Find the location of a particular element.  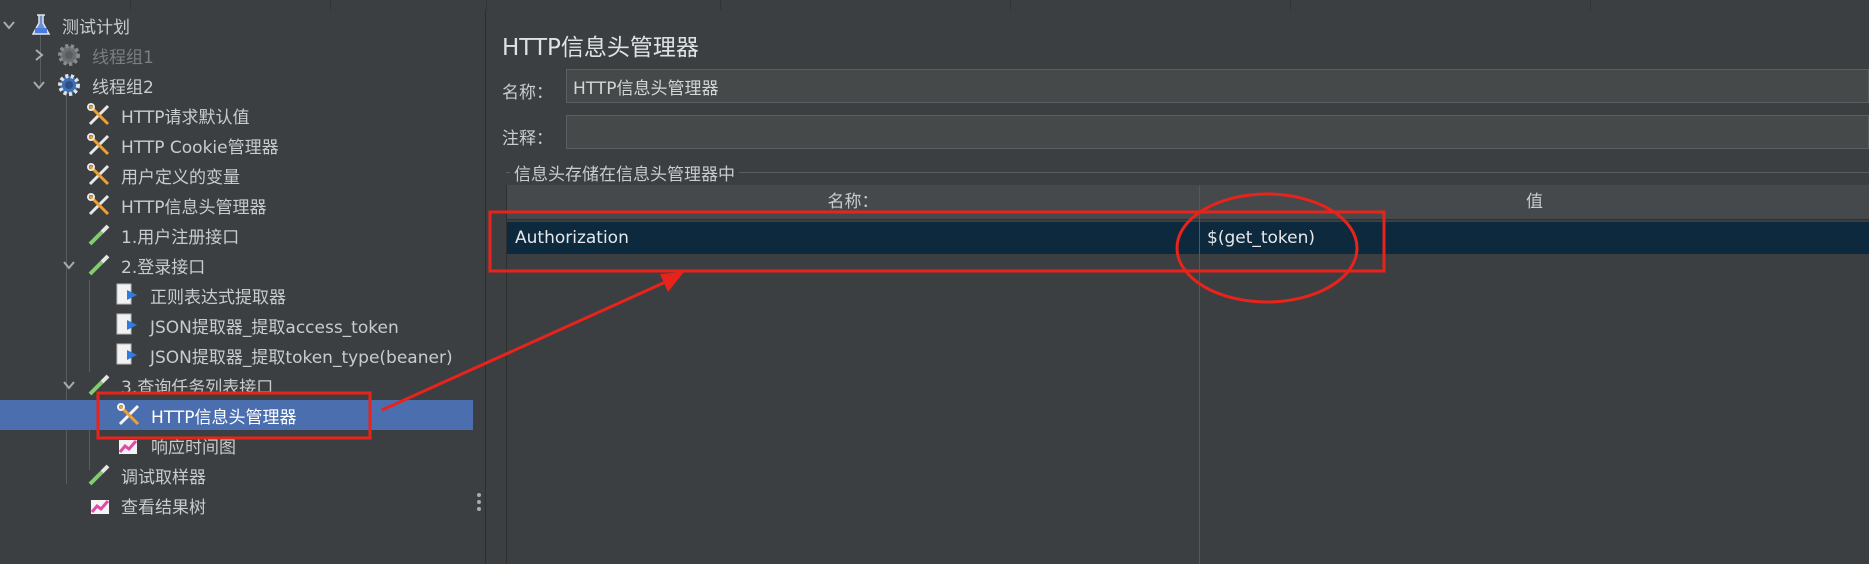

tree-node-label: 2.登录接口 is located at coordinates (163, 267).